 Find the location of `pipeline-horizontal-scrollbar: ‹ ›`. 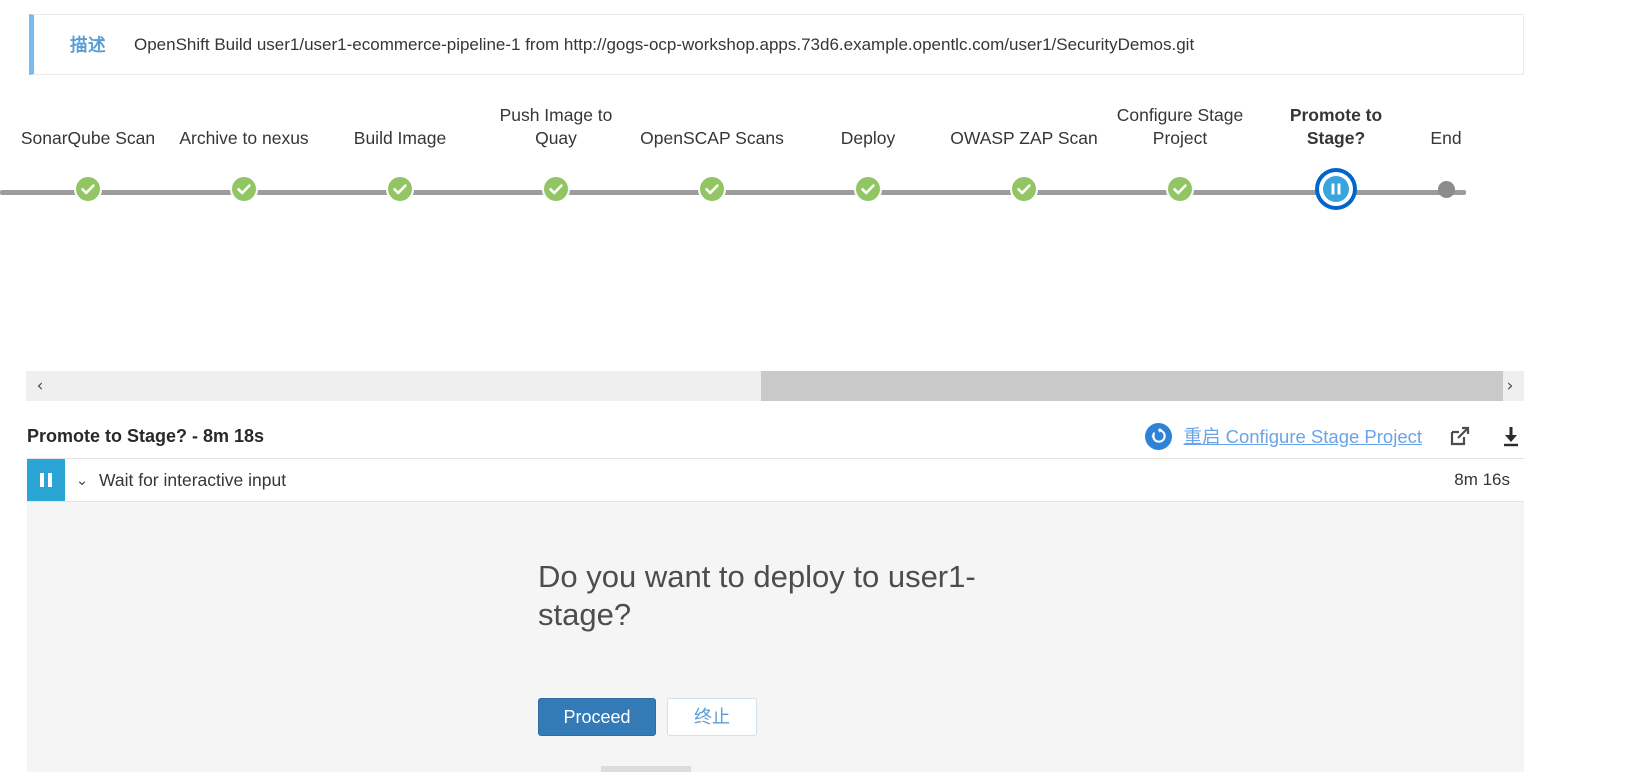

pipeline-horizontal-scrollbar: ‹ › is located at coordinates (775, 386).